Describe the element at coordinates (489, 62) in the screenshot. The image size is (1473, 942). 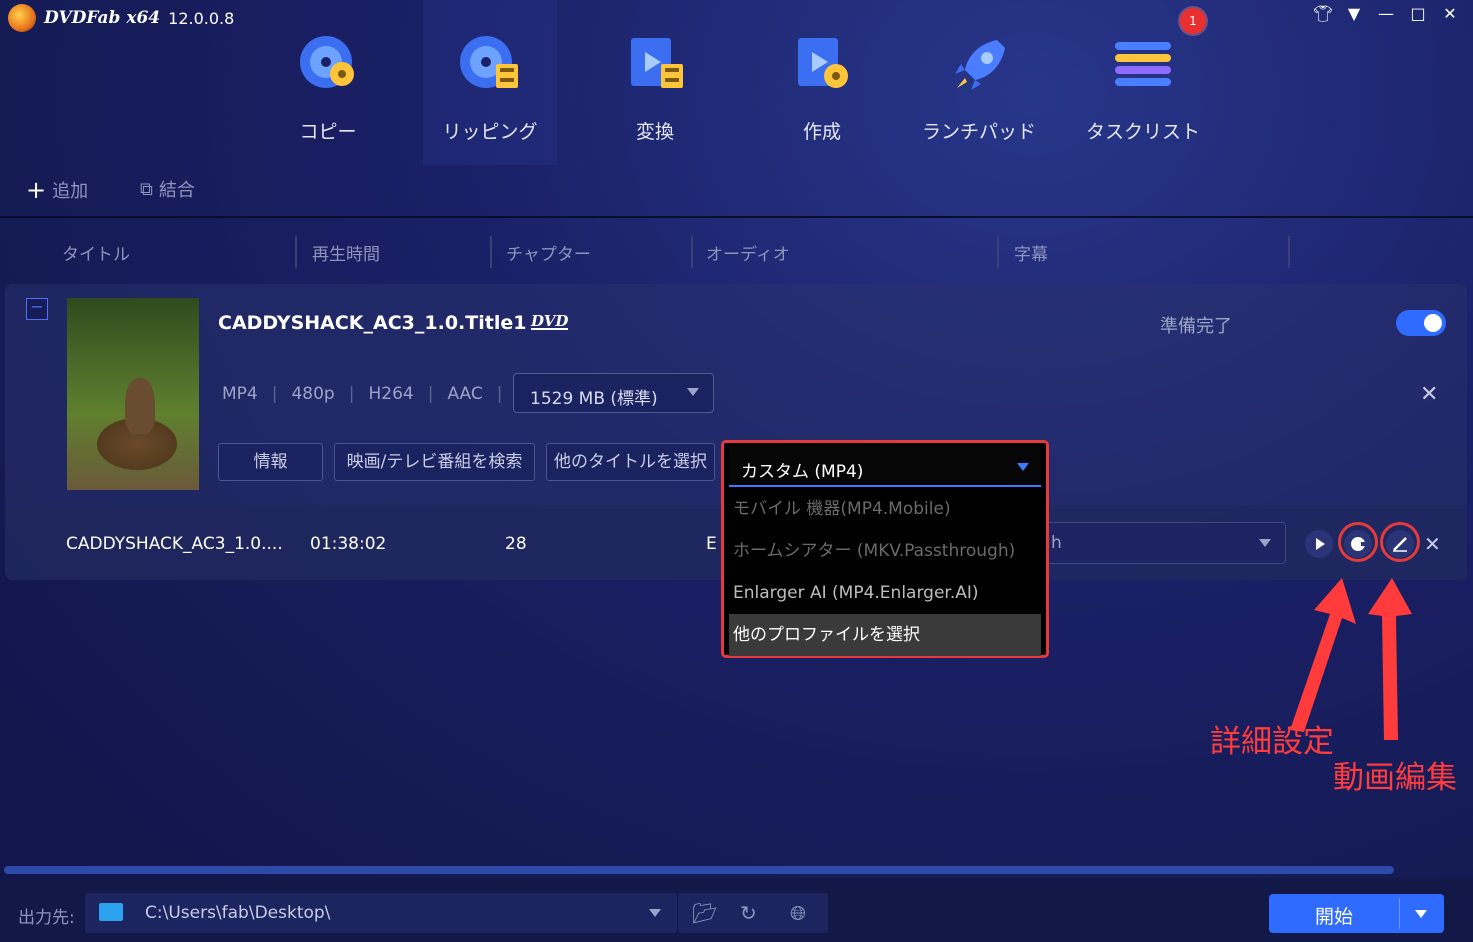
I see `ripping-icon` at that location.